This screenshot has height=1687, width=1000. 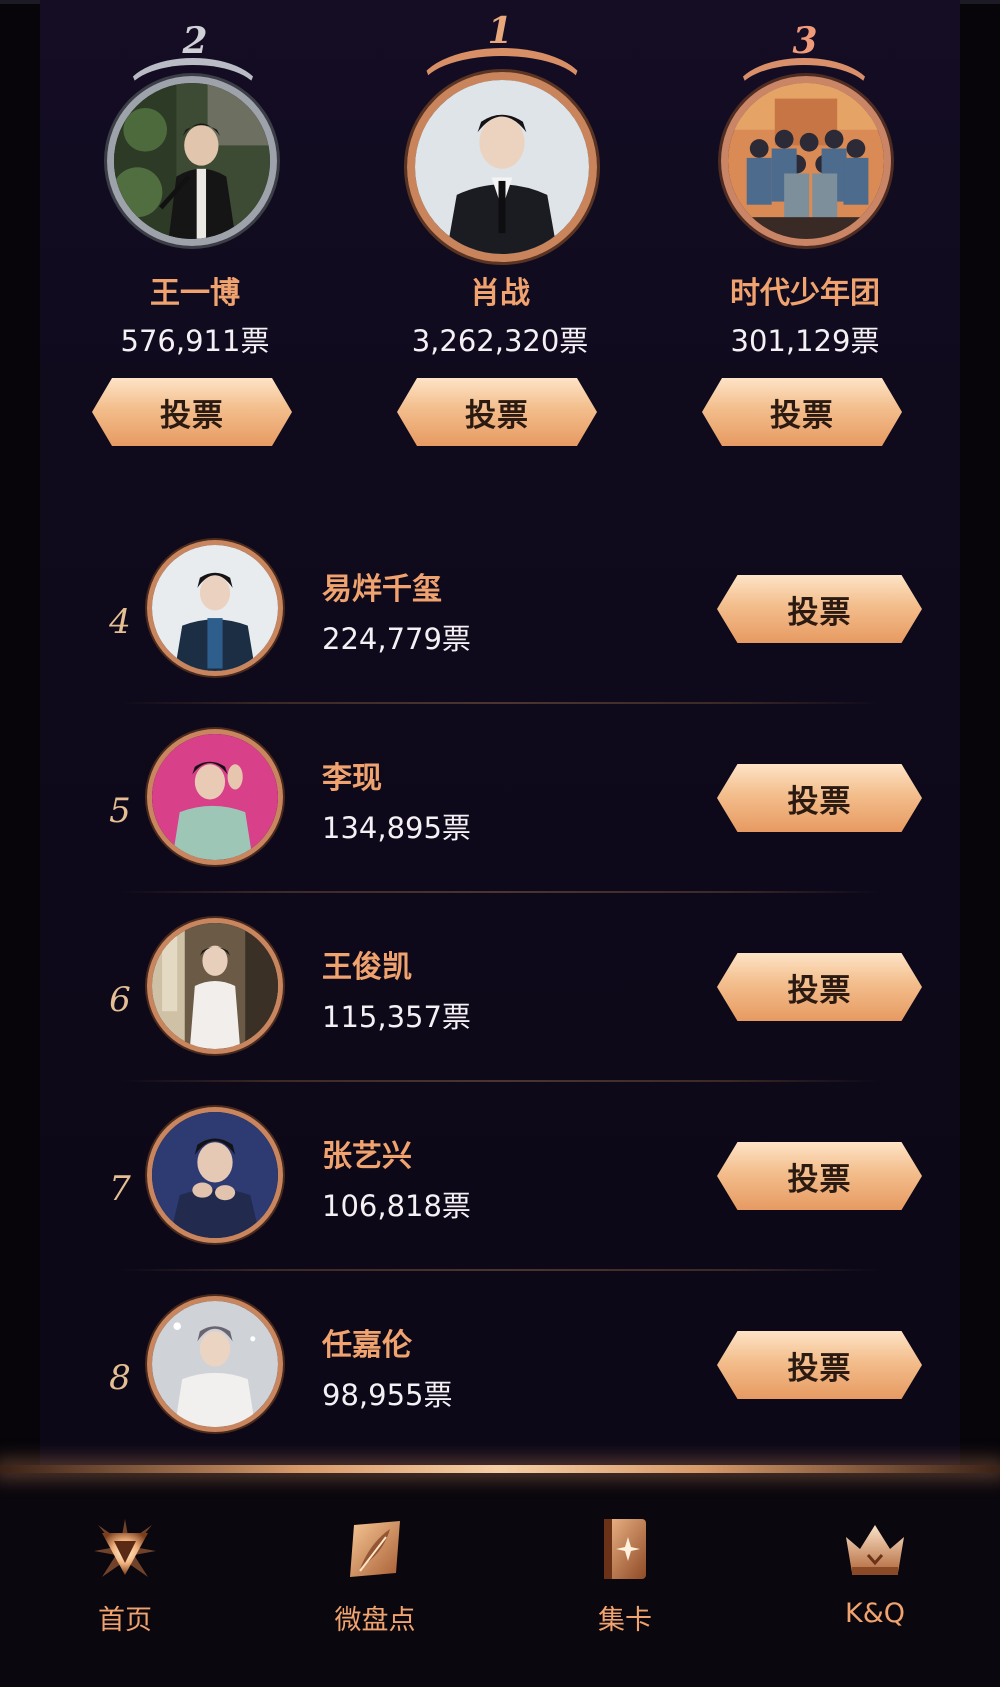 What do you see at coordinates (500, 824) in the screenshot?
I see `list-item-rank-5: 5 李现 134,895票 投票` at bounding box center [500, 824].